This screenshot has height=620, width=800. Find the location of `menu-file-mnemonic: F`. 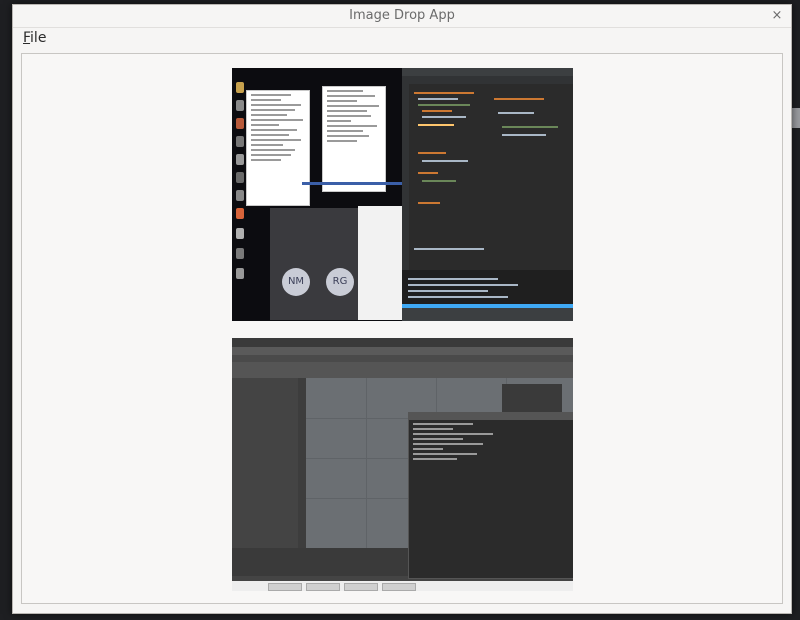

menu-file-mnemonic: F is located at coordinates (27, 38).